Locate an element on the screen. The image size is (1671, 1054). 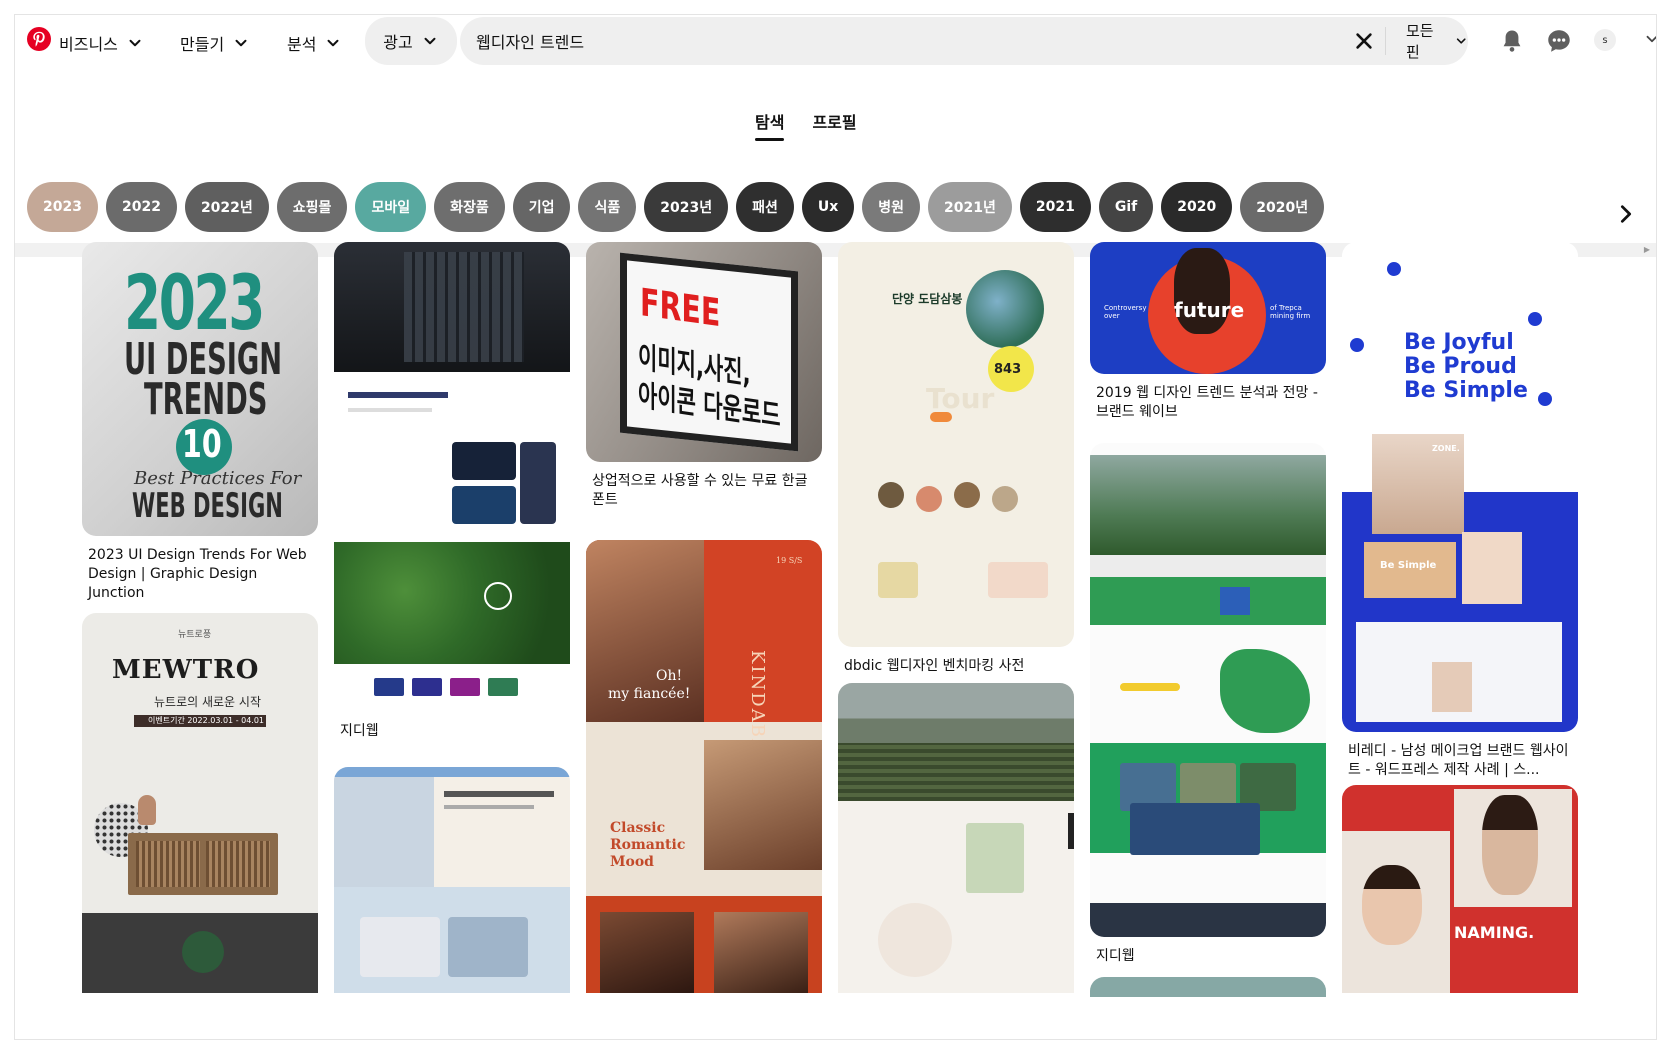
analytics-menu: 분석 is located at coordinates (314, 43).